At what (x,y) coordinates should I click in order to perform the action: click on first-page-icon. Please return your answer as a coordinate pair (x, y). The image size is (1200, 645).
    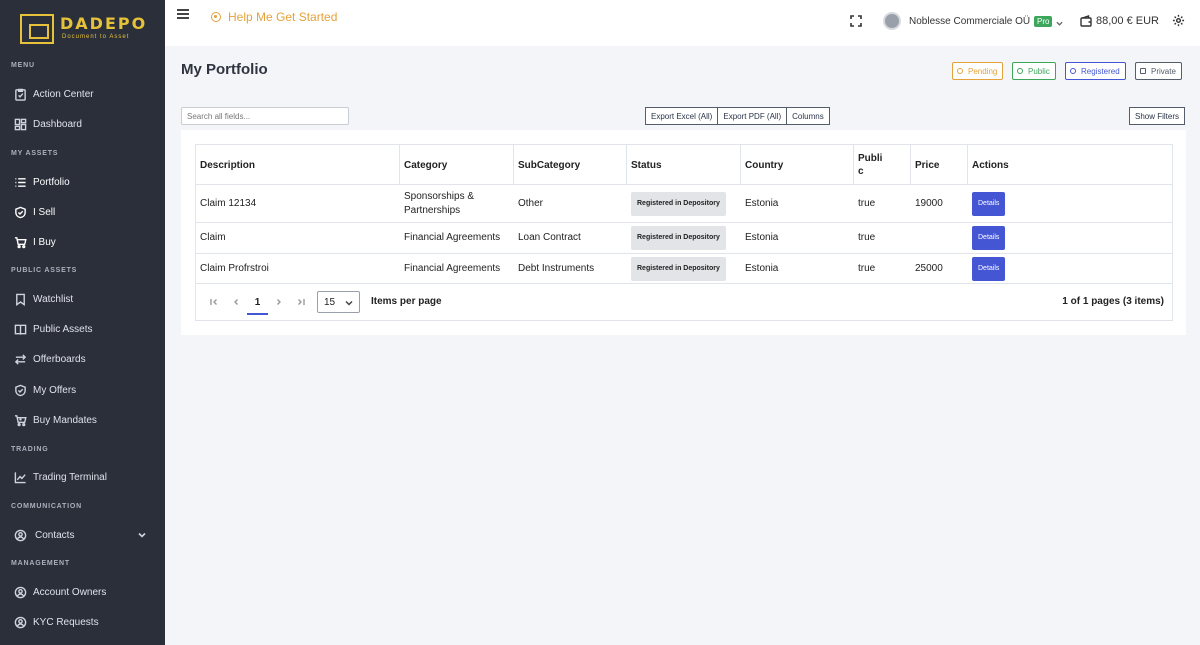
    Looking at the image, I should click on (214, 302).